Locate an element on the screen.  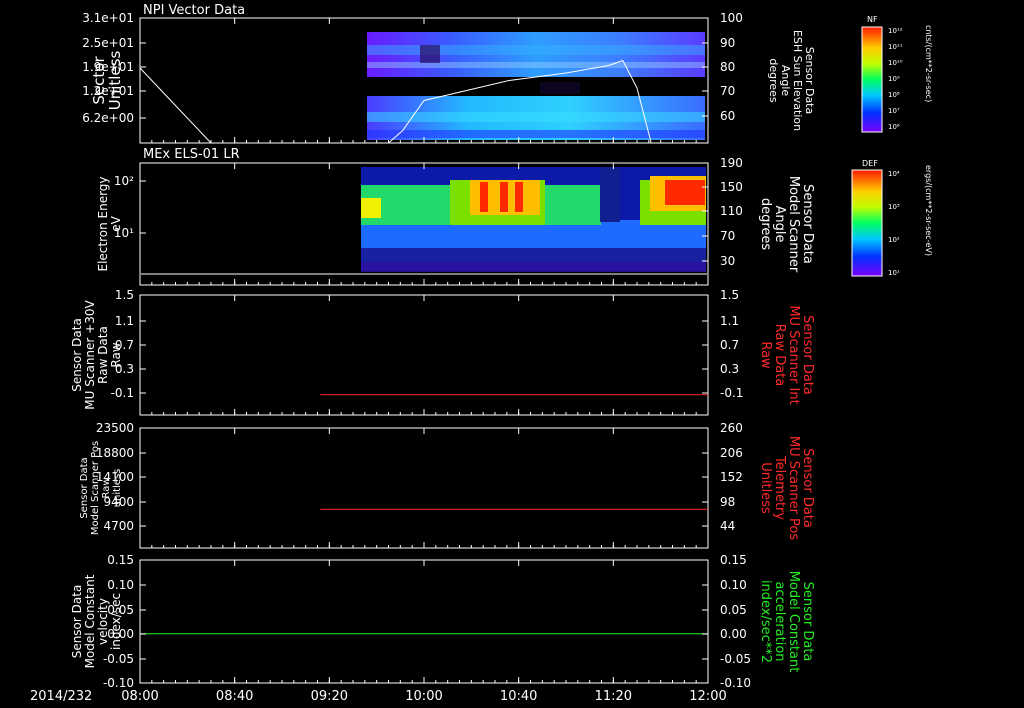
y2-tick-label: 30 is located at coordinates (727, 261).